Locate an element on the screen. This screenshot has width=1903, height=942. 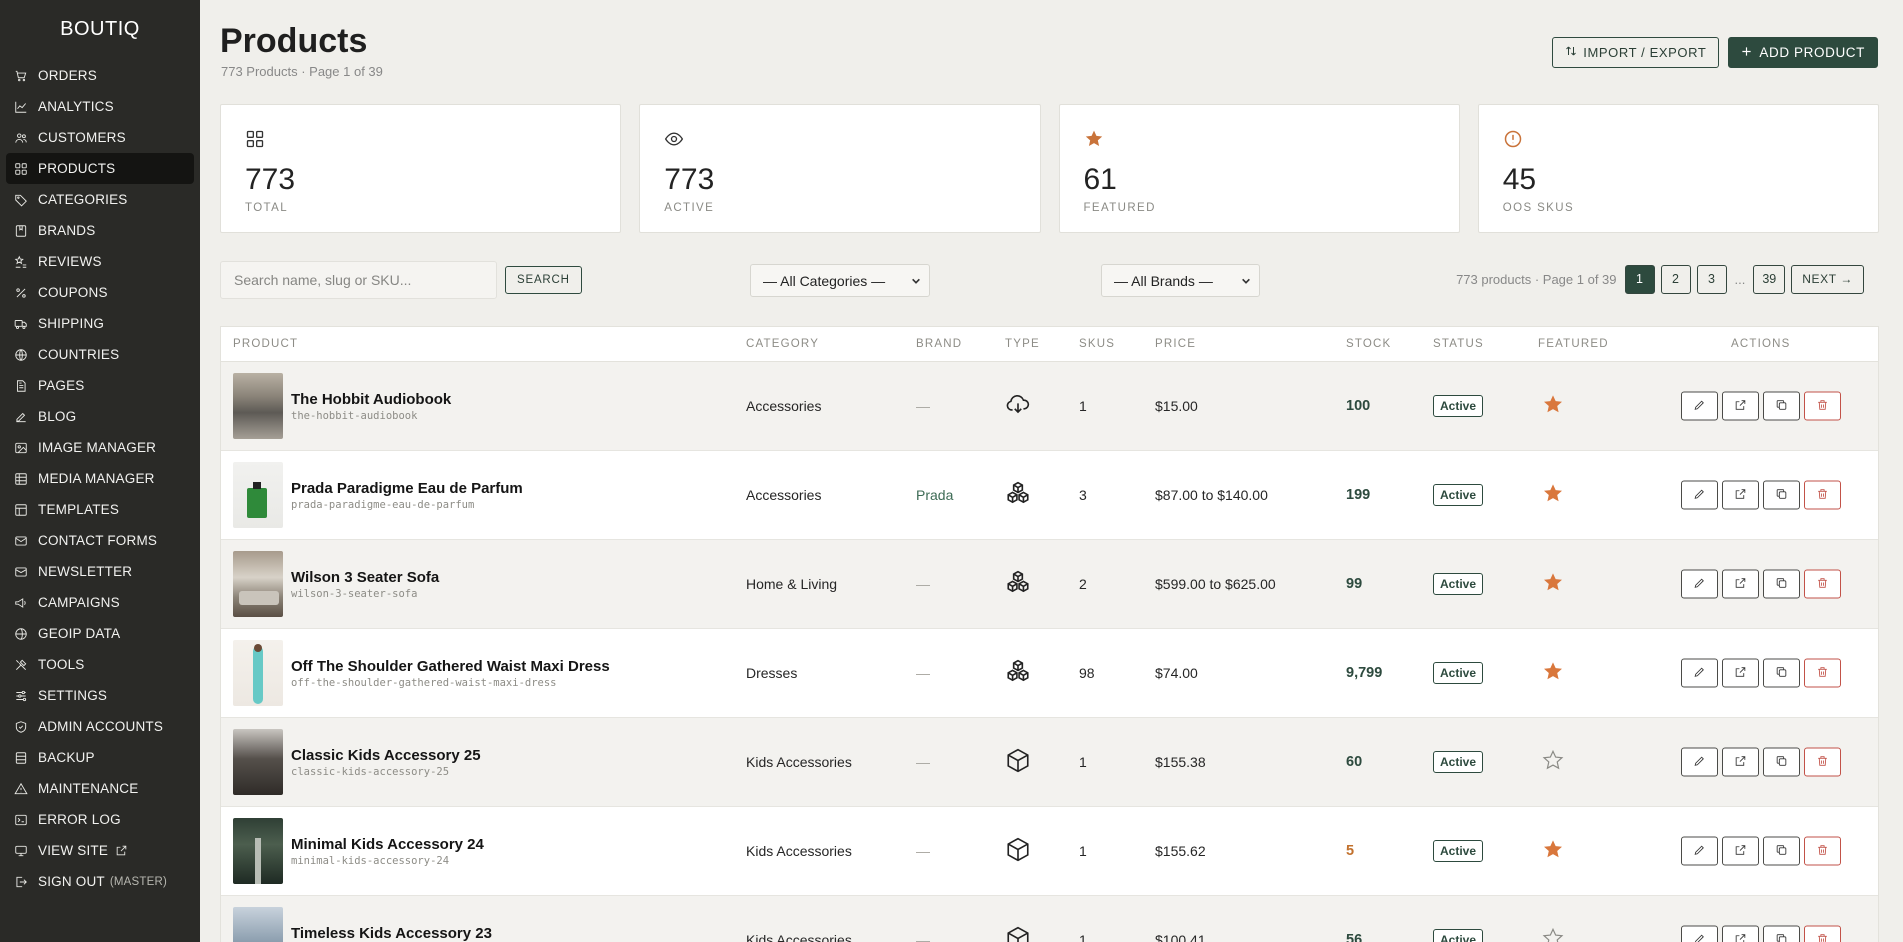
sidebar-item-shipping: SHIPPING is located at coordinates (100, 323).